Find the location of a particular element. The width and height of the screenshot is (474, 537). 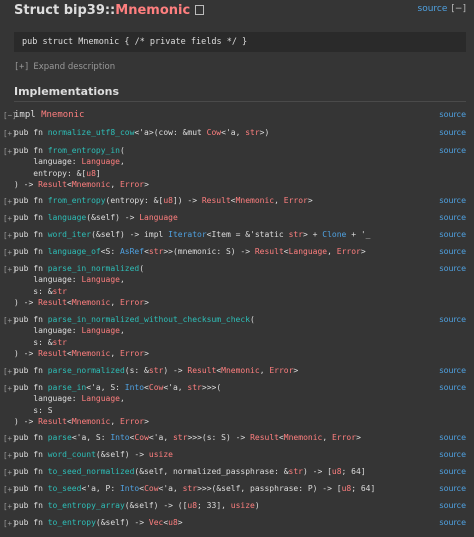

method-name-to_entropy: to_entropy is located at coordinates (72, 522).